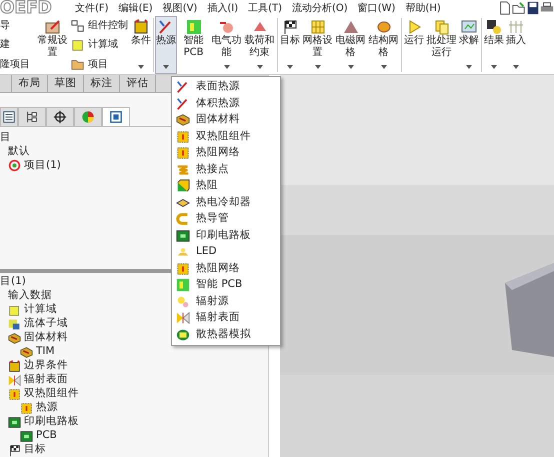 The width and height of the screenshot is (554, 457). I want to click on tree-item: 辐射表面, so click(46, 380).